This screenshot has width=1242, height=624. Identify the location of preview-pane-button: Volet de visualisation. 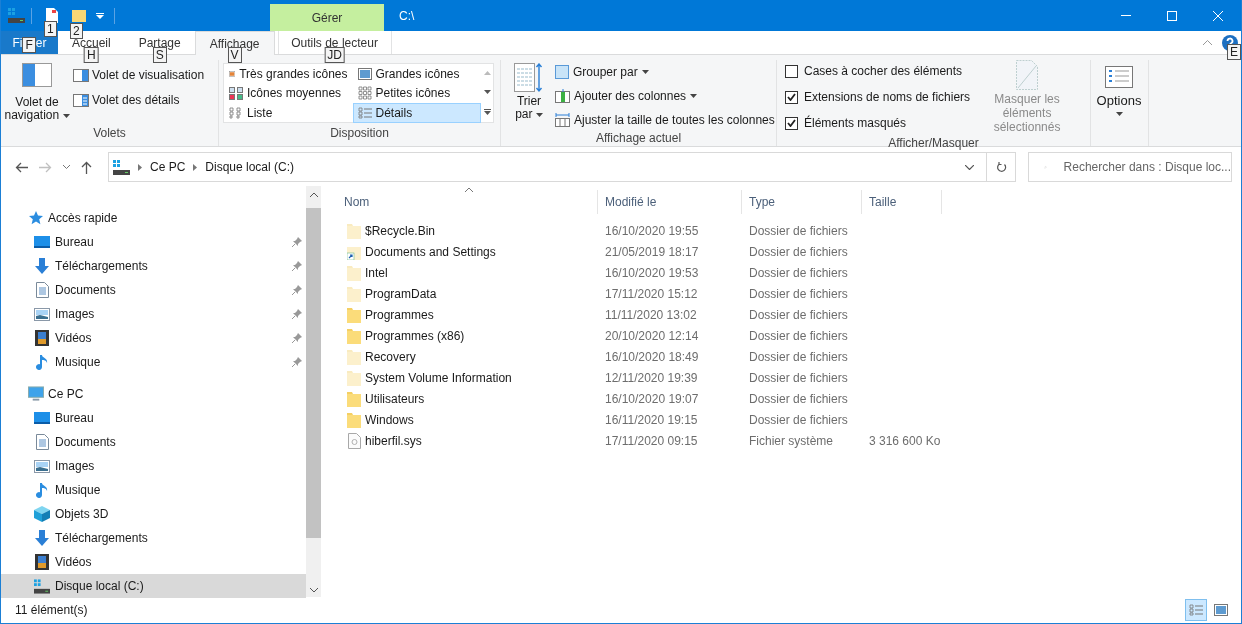
(139, 75).